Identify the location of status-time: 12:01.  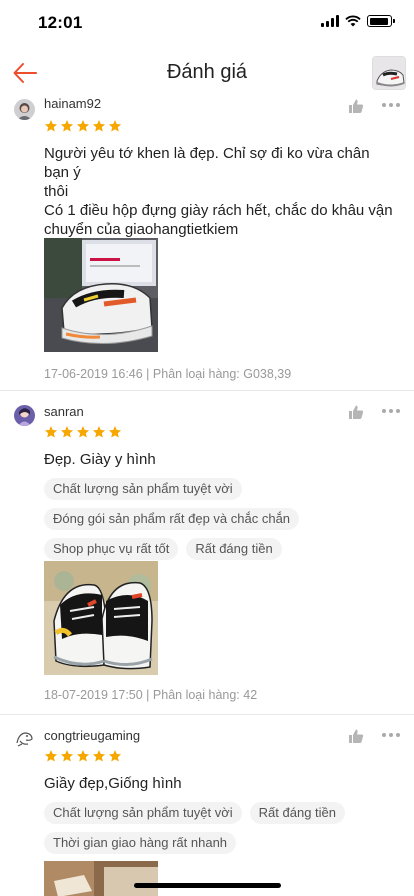
(60, 22).